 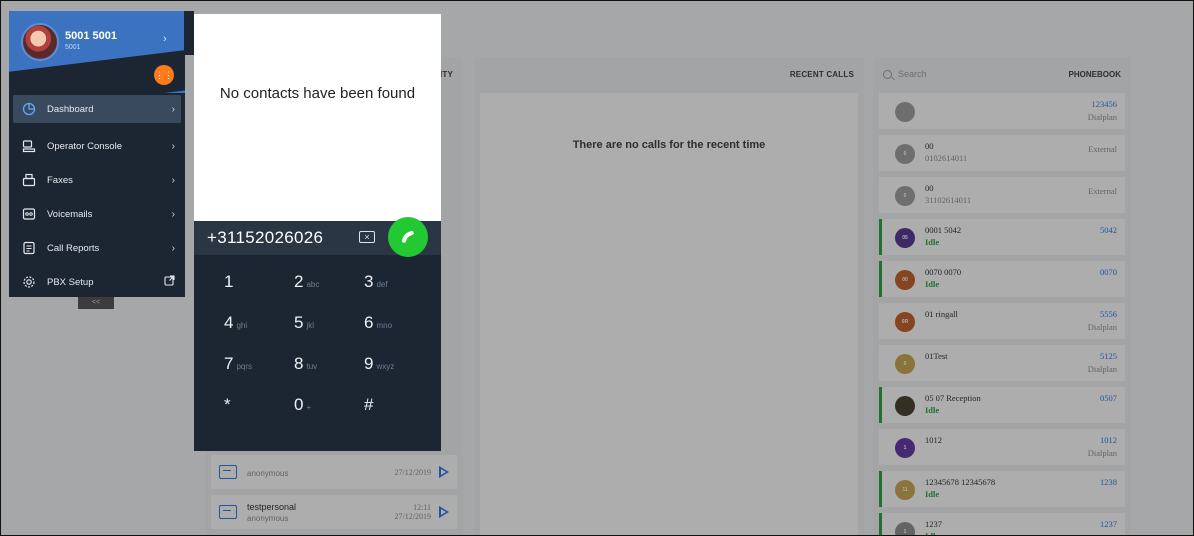 I want to click on sidebar-item-label: PBX Setup, so click(x=70, y=282).